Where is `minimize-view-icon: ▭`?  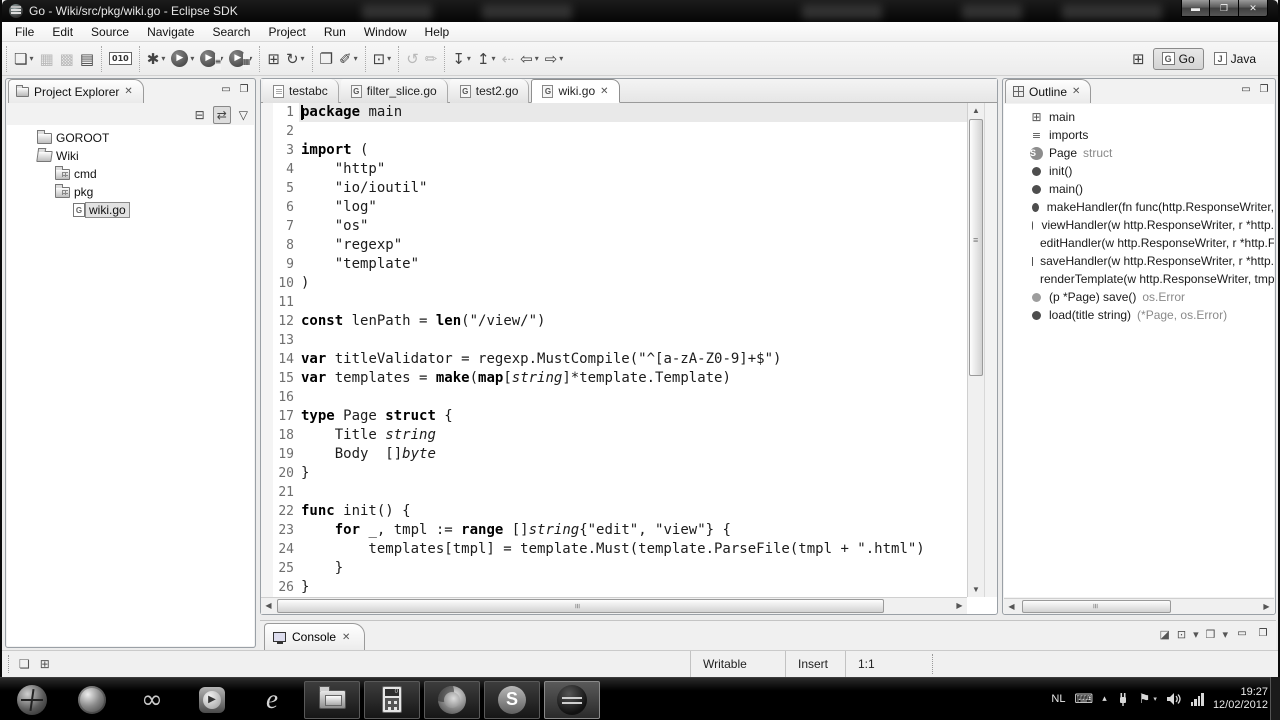
minimize-view-icon: ▭ is located at coordinates (226, 90).